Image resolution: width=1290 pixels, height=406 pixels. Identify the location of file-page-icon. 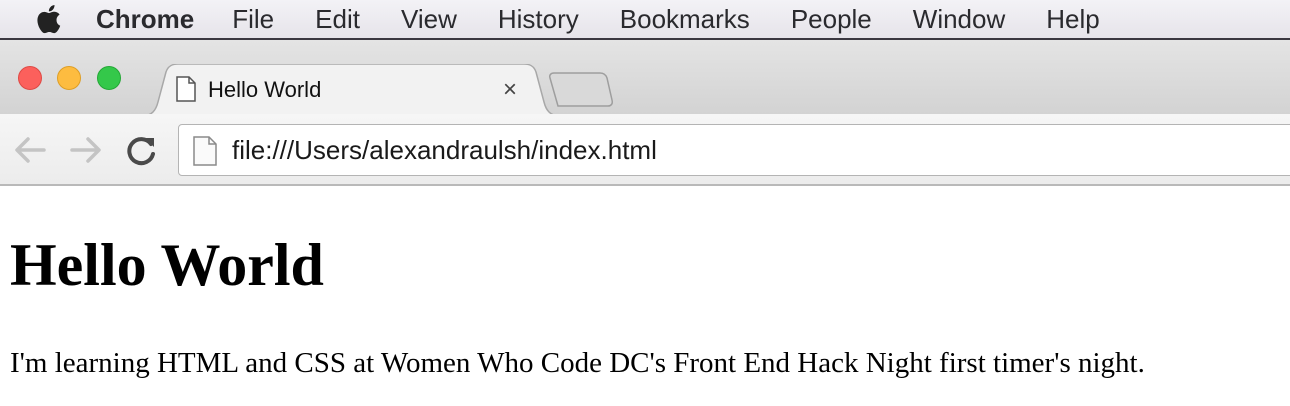
(205, 153).